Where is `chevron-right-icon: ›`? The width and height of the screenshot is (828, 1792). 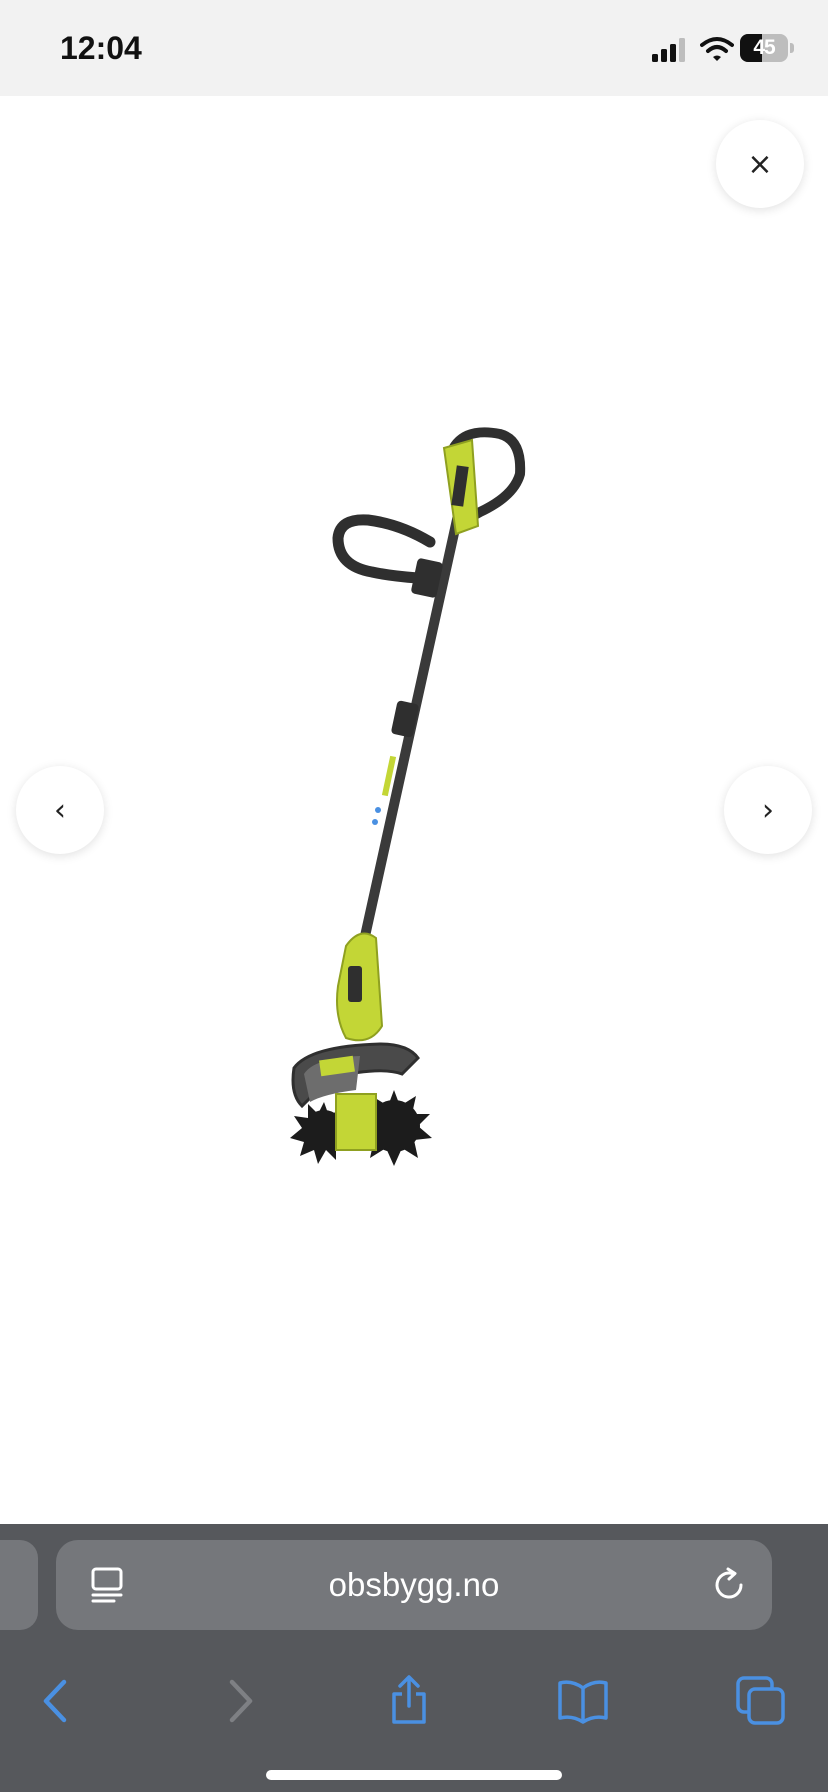 chevron-right-icon: › is located at coordinates (768, 810).